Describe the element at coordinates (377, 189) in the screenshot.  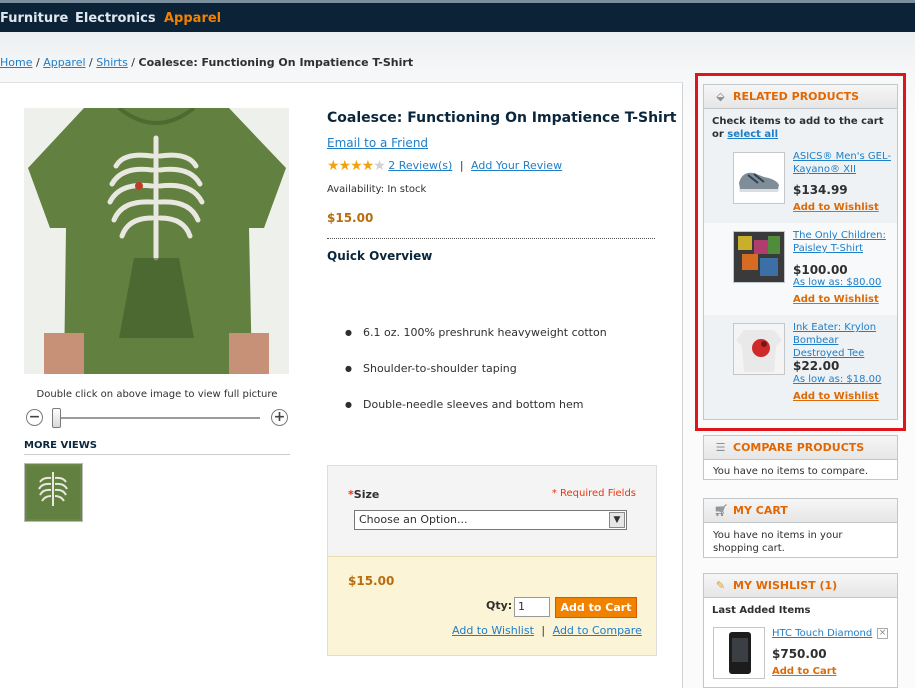
I see `availability-text: Availability: In stock` at that location.